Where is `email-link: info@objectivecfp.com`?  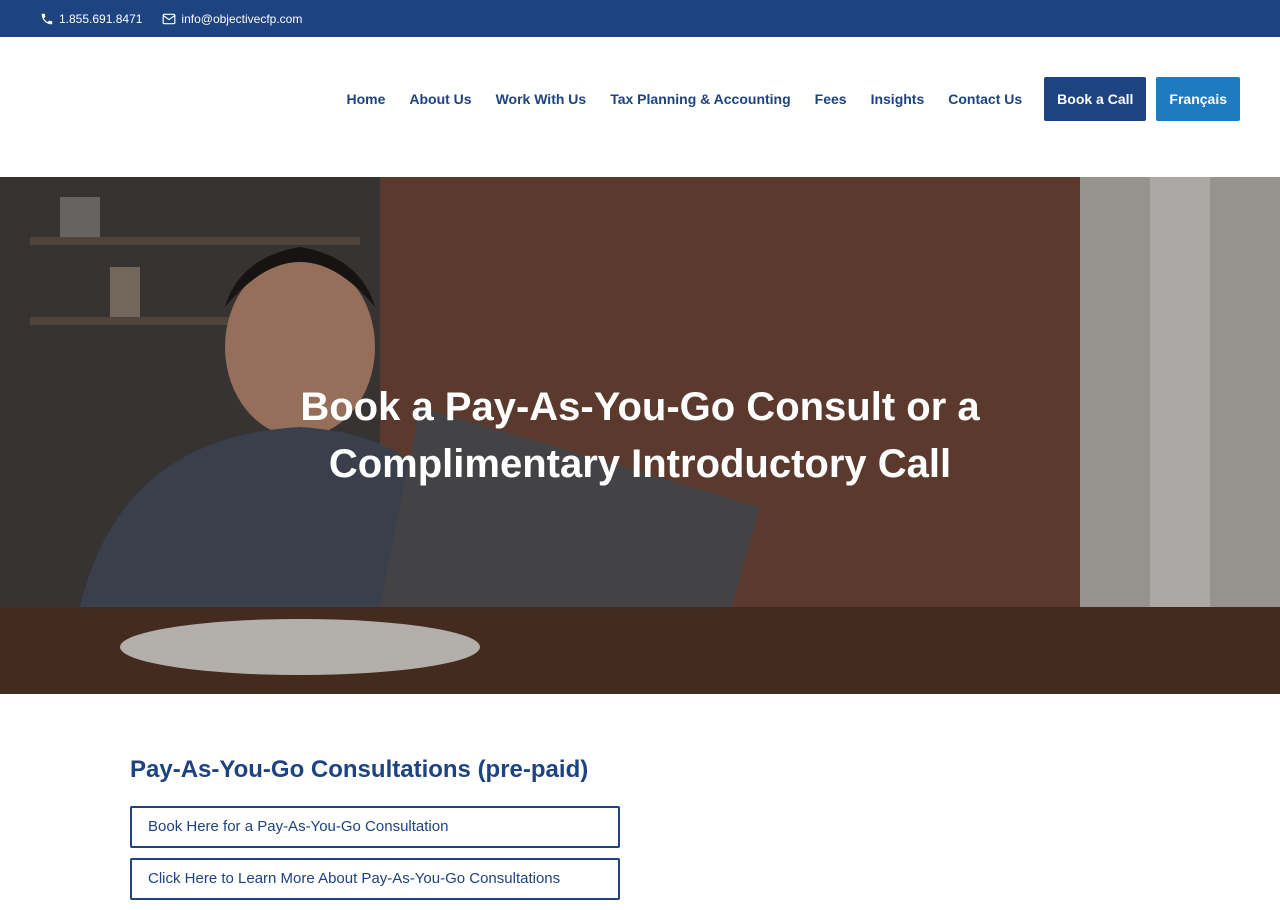 email-link: info@objectivecfp.com is located at coordinates (241, 19).